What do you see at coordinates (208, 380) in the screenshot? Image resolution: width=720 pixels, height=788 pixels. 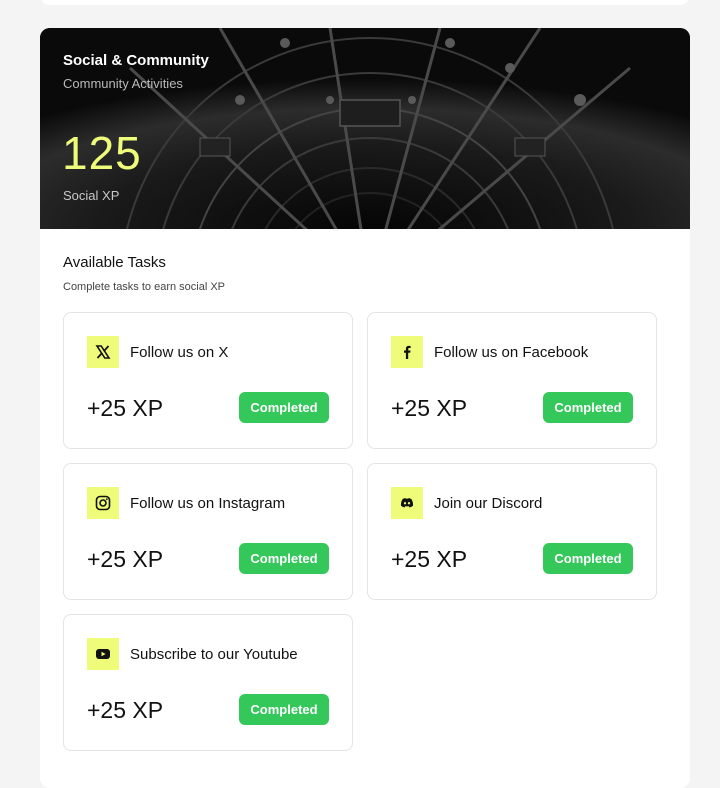 I see `task-card-follow-x: Follow us on X +25 XP Completed` at bounding box center [208, 380].